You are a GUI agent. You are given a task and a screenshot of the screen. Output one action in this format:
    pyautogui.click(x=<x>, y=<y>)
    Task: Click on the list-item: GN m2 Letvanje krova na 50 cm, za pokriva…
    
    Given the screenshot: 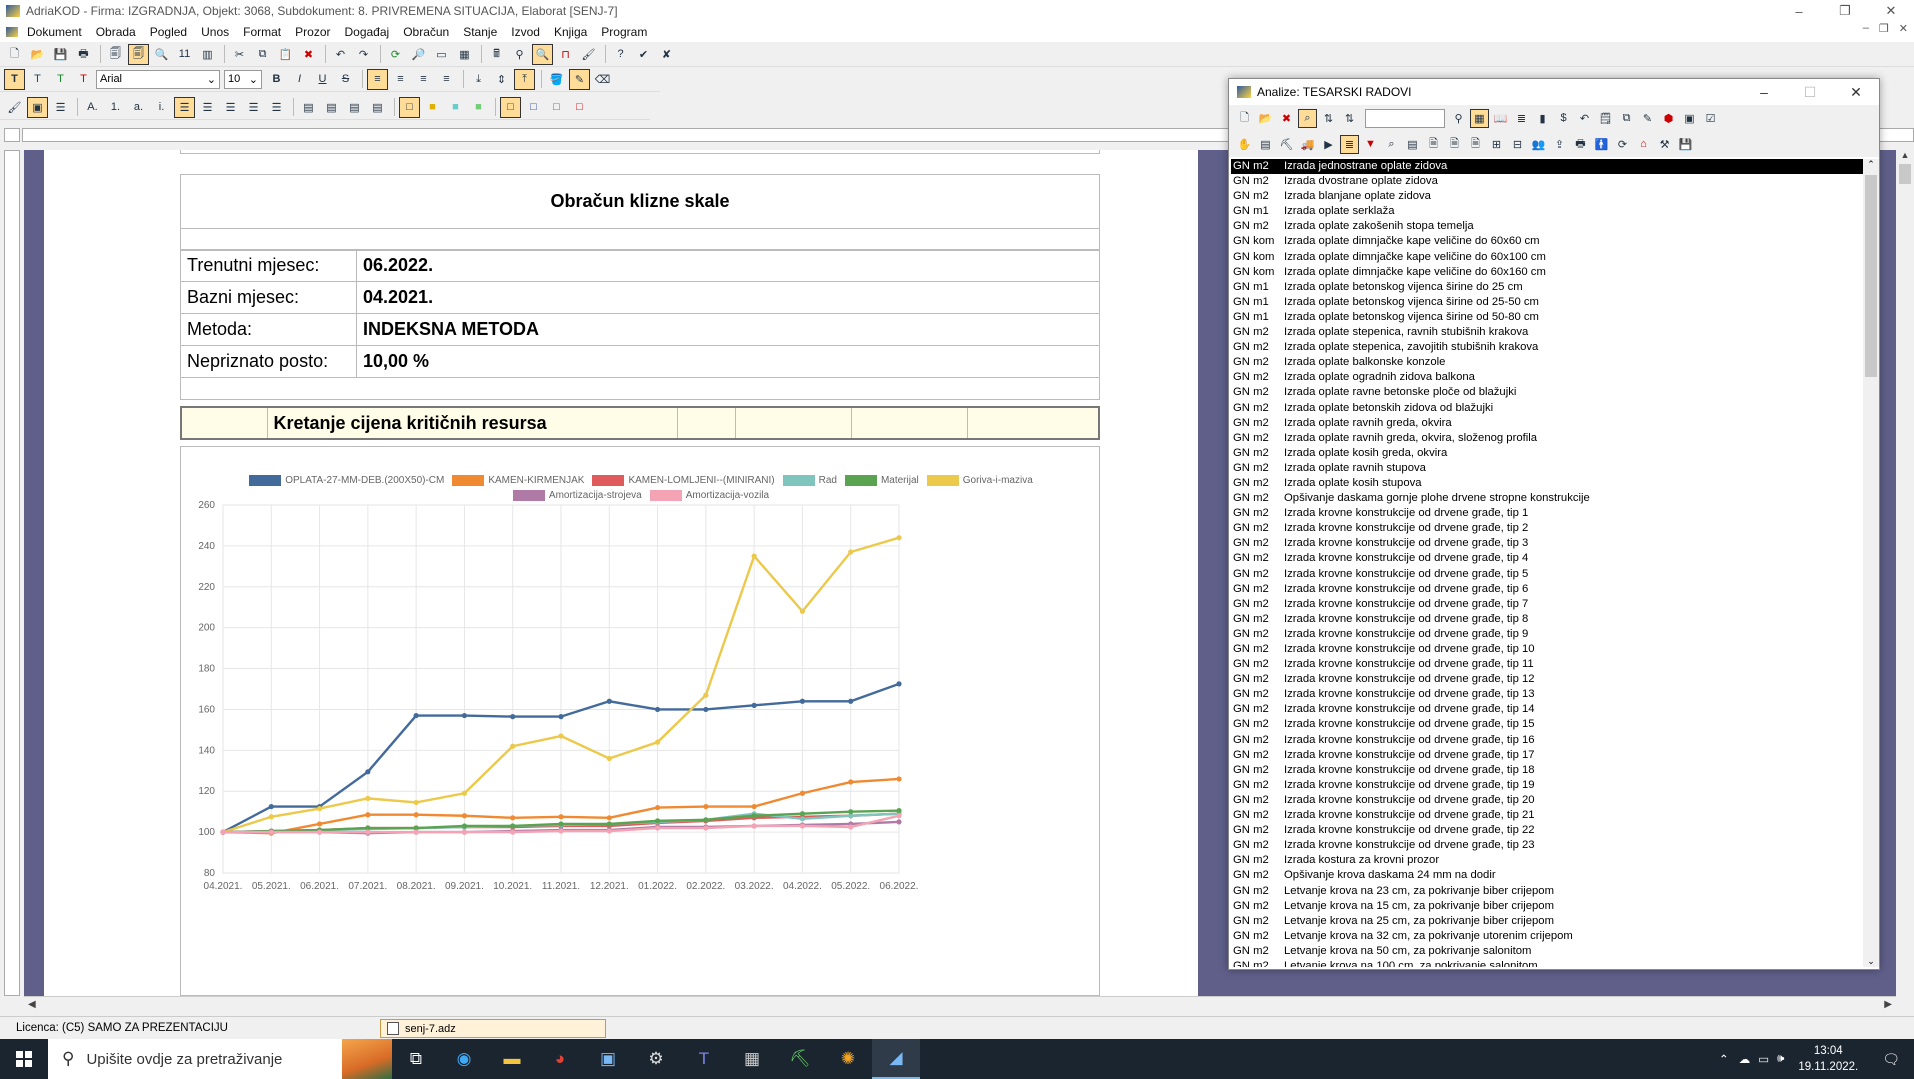 What is the action you would take?
    pyautogui.click(x=1547, y=951)
    